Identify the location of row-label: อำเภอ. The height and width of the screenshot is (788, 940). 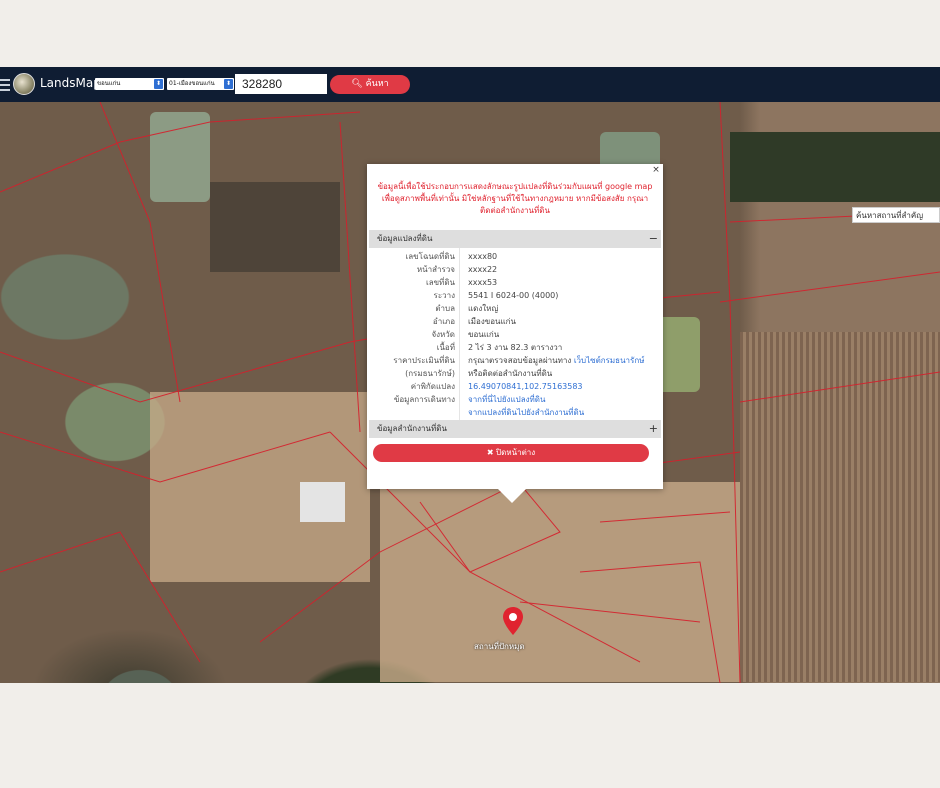
(443, 321).